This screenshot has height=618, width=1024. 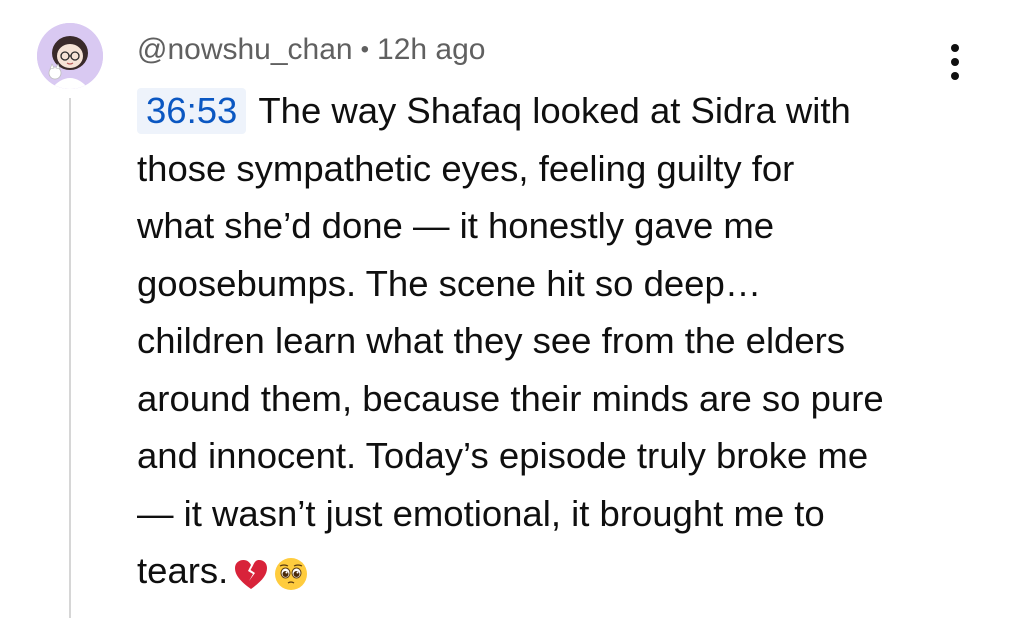 What do you see at coordinates (955, 48) in the screenshot?
I see `more-vertical-icon` at bounding box center [955, 48].